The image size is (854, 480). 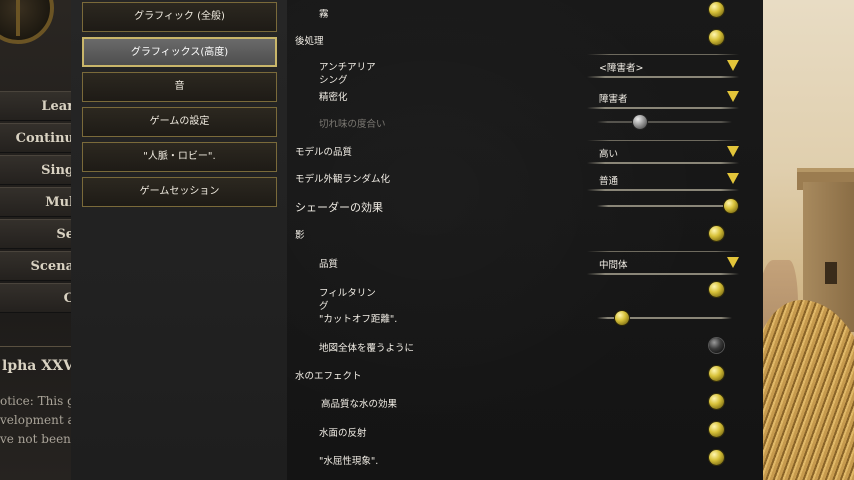 I want to click on shader-effects-label: シェーダーの効果, so click(x=339, y=207).